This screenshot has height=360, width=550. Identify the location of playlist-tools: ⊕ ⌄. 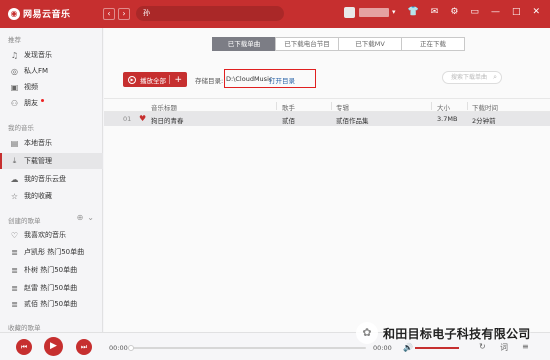
(85, 217).